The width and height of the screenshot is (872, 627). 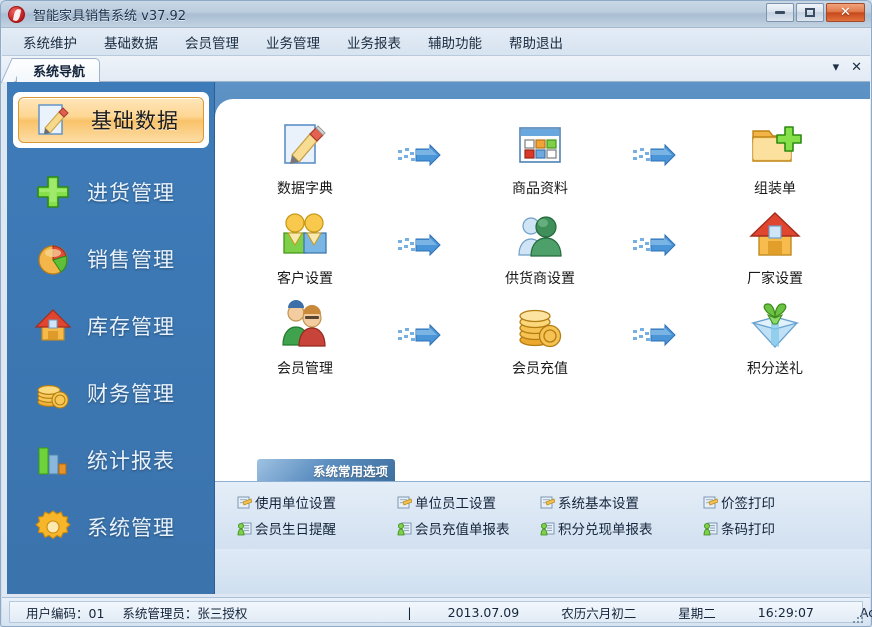 What do you see at coordinates (775, 279) in the screenshot?
I see `tile-label: 厂家设置` at bounding box center [775, 279].